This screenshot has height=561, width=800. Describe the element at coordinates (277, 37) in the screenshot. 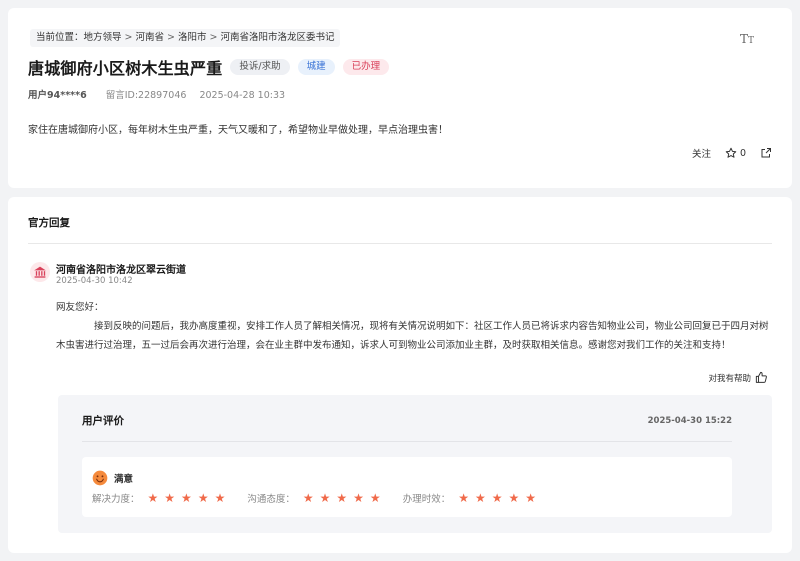

I see `breadcrumb-item-district: 河南省洛阳市洛龙区委书记` at that location.